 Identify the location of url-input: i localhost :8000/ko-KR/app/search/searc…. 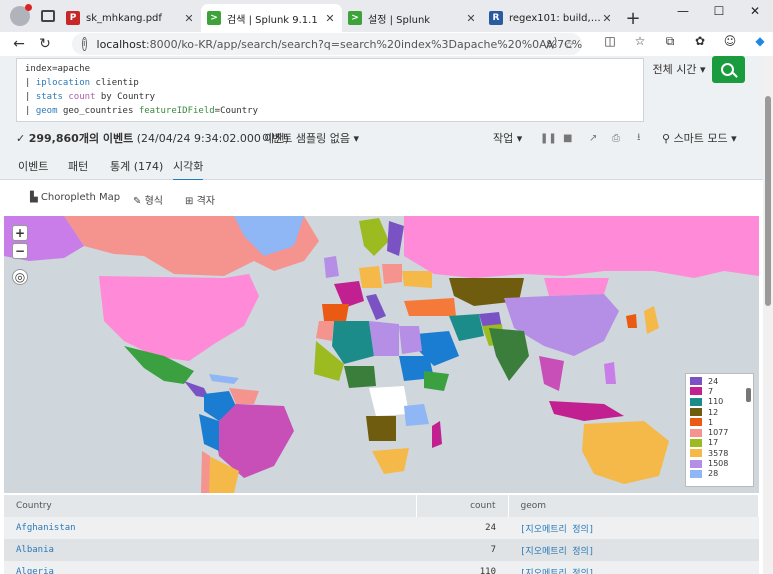
(327, 44).